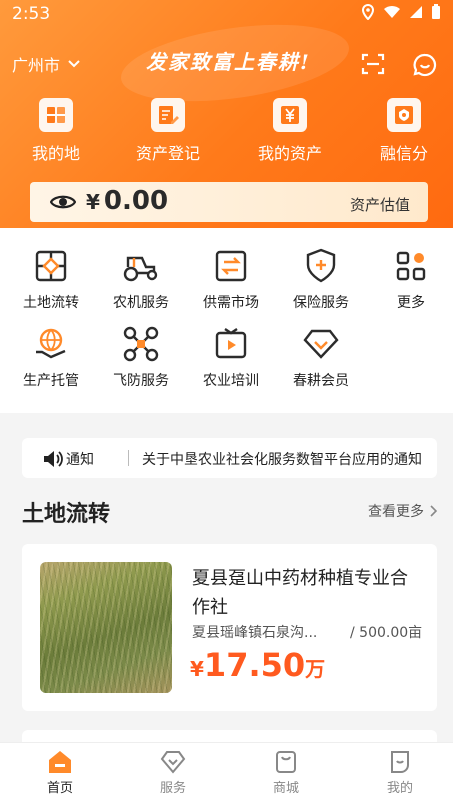 The width and height of the screenshot is (453, 794). I want to click on tractor-icon, so click(141, 266).